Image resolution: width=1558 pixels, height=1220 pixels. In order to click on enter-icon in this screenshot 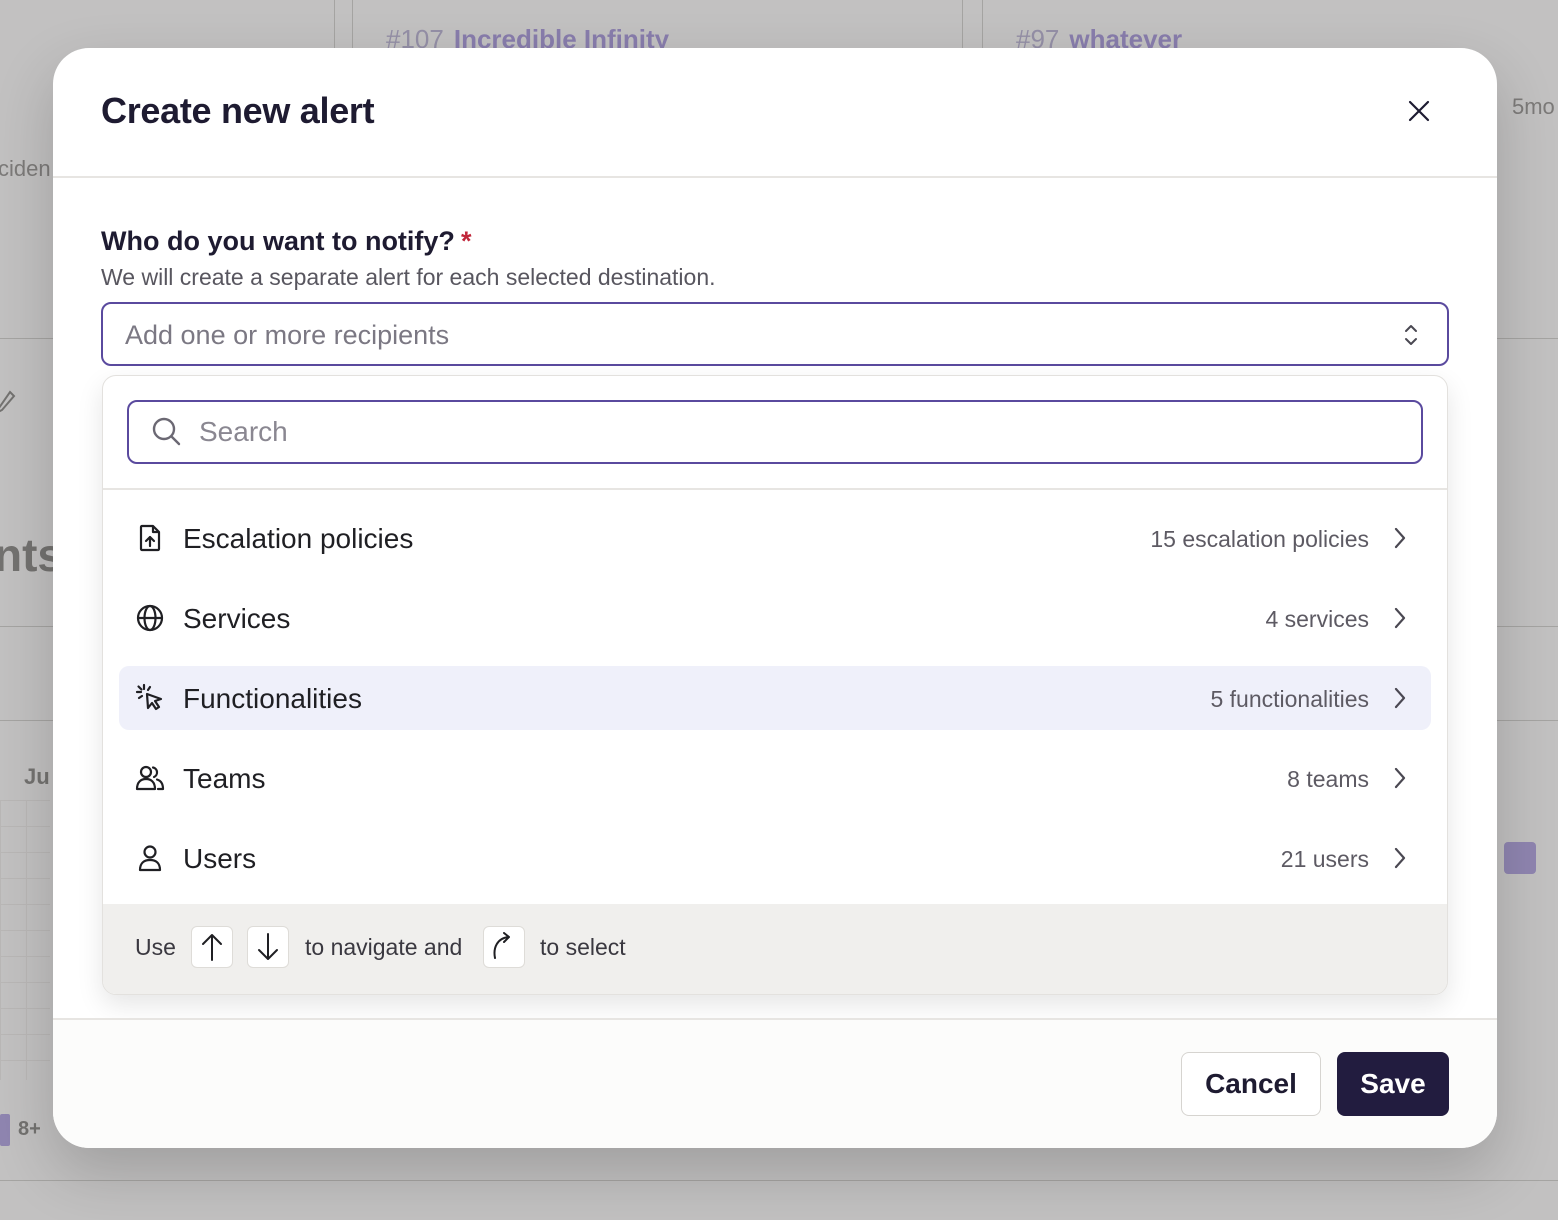, I will do `click(501, 945)`.